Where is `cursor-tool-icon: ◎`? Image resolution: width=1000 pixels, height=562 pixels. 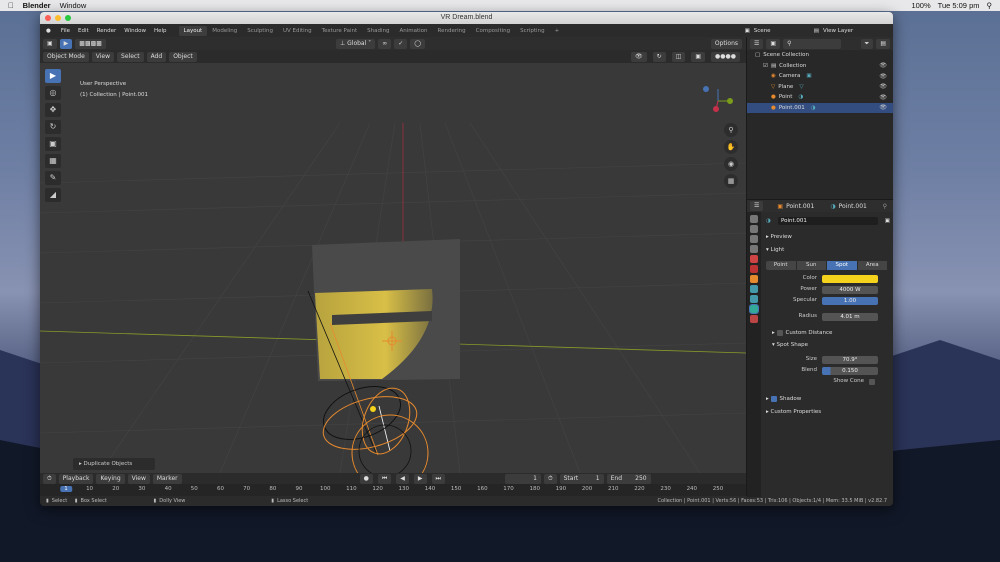
cursor-tool-icon: ◎ is located at coordinates (53, 93).